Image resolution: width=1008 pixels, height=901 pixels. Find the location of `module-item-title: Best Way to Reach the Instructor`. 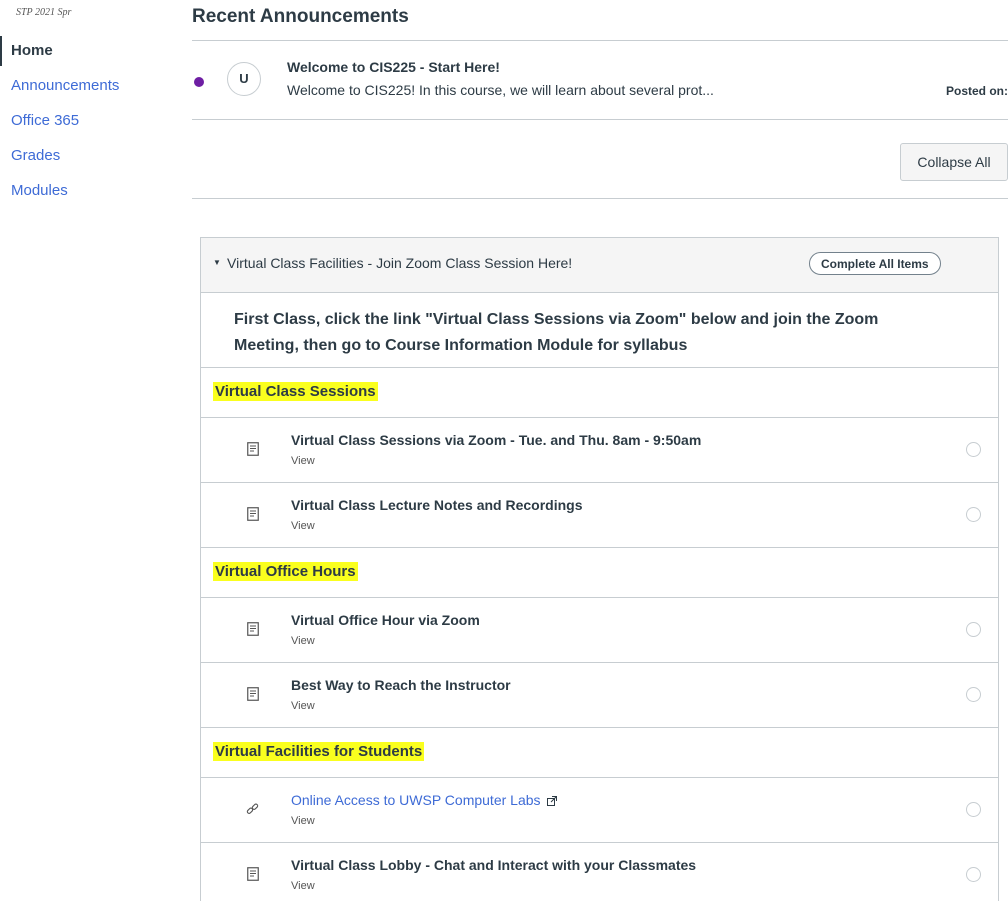

module-item-title: Best Way to Reach the Instructor is located at coordinates (401, 685).